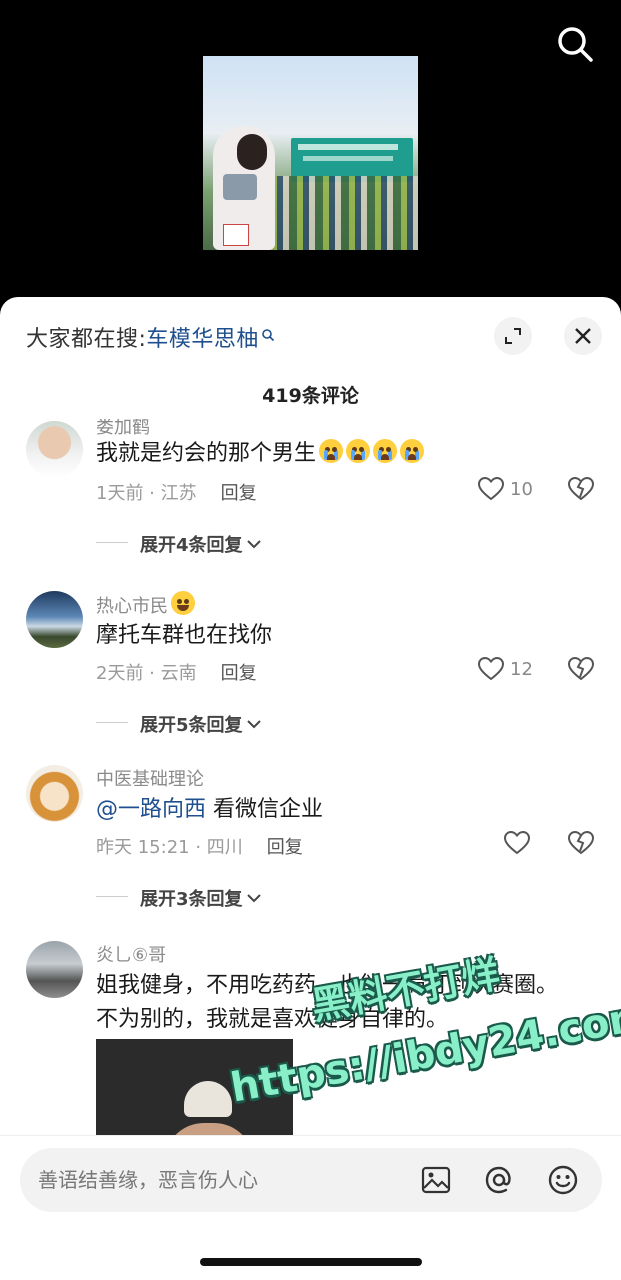  Describe the element at coordinates (191, 545) in the screenshot. I see `expand-replies-label: 展开4条回复` at that location.